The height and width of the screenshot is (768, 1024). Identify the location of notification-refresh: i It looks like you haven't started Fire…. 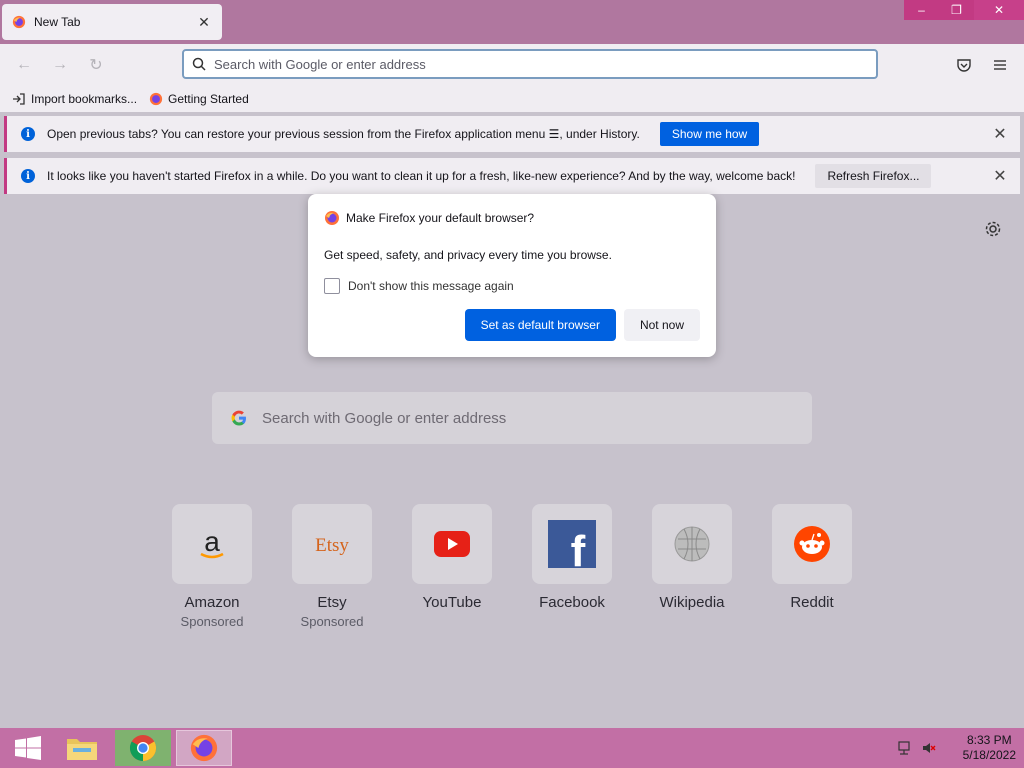
(512, 176).